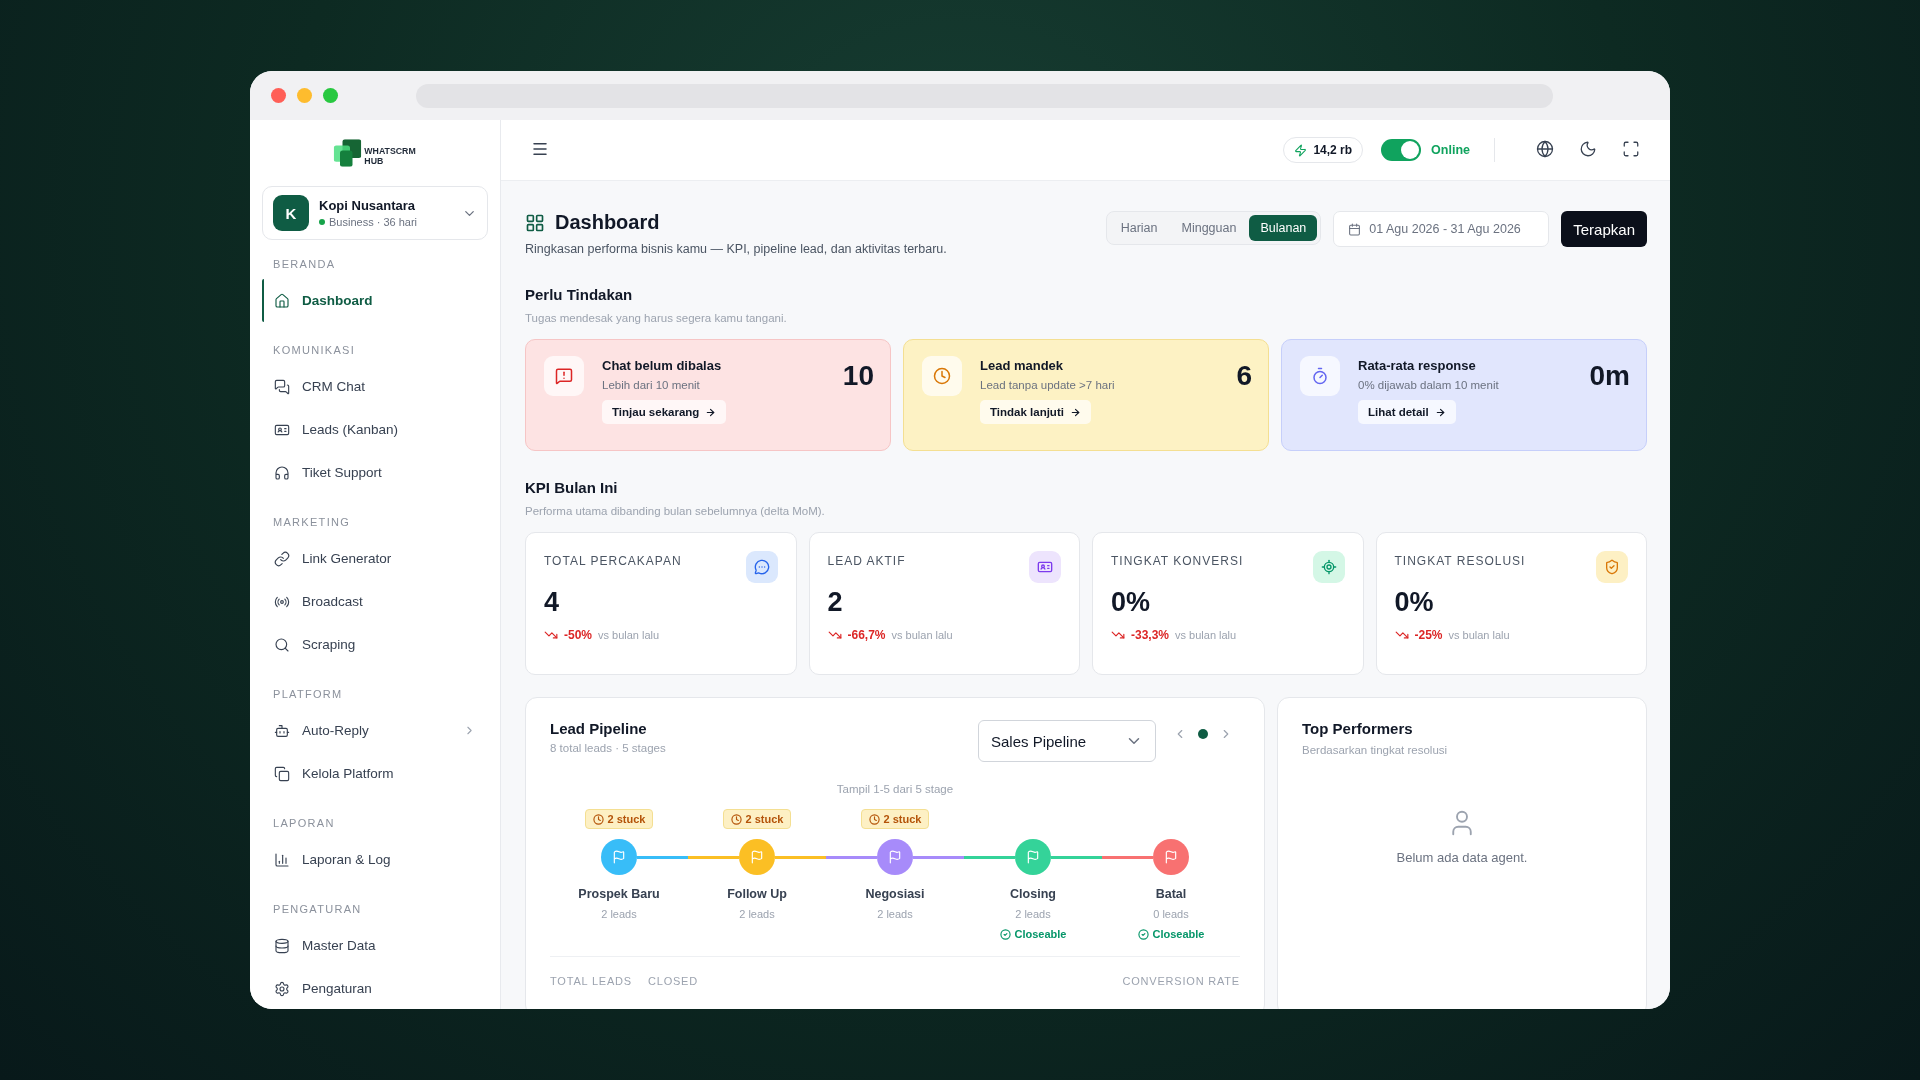 Image resolution: width=1920 pixels, height=1080 pixels. I want to click on section-title: LAPORAN, so click(304, 823).